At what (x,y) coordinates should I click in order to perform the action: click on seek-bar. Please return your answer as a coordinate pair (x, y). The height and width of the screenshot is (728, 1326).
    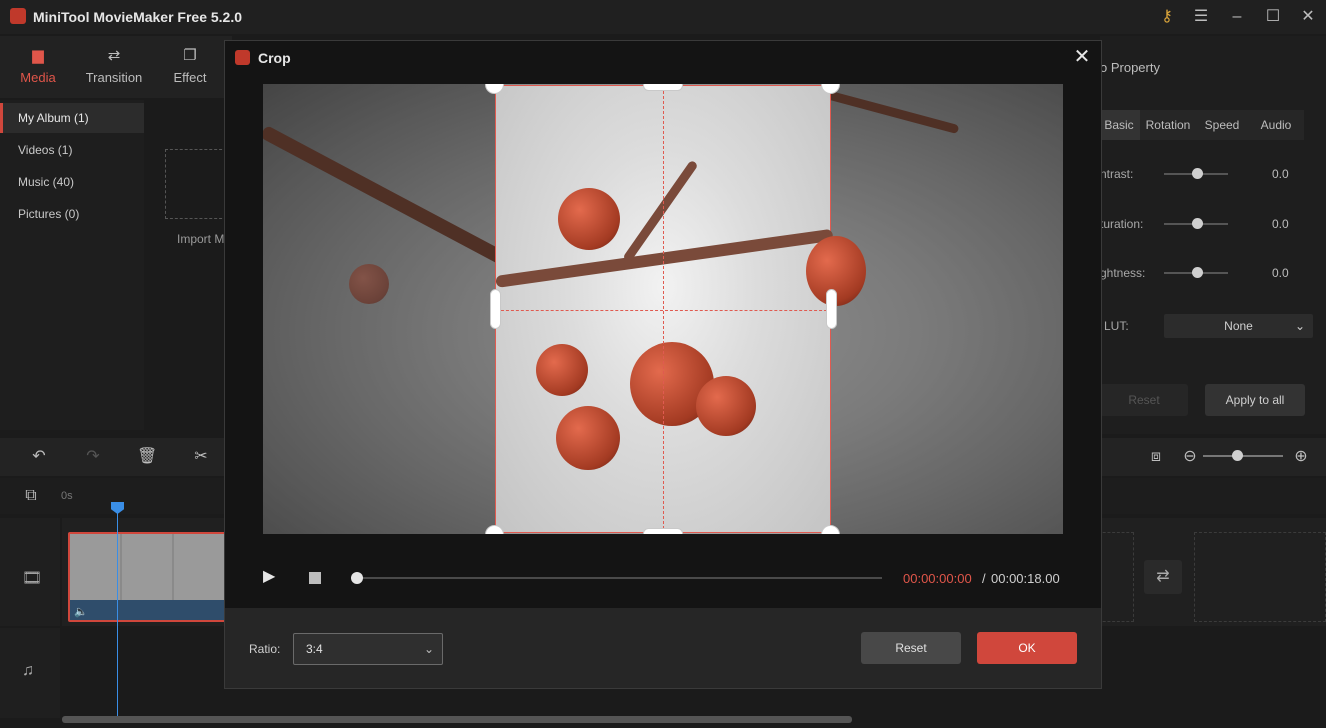
    Looking at the image, I should click on (619, 578).